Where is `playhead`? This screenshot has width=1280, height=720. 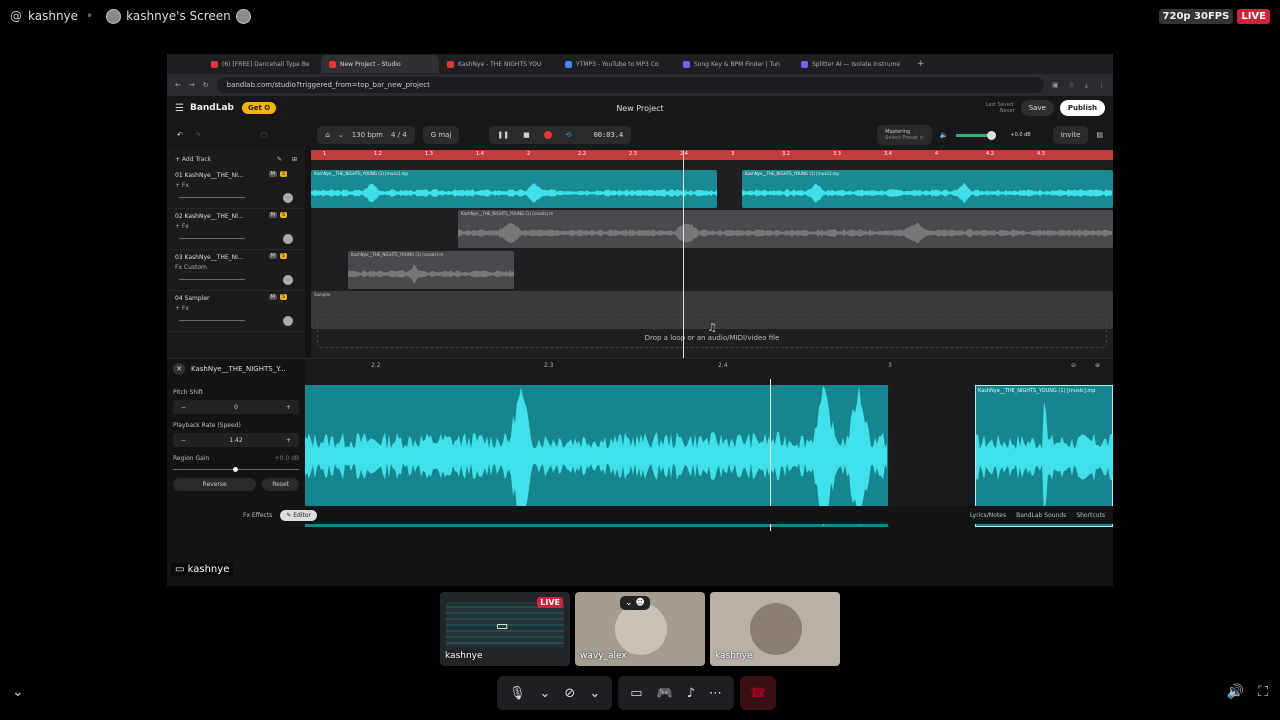
playhead is located at coordinates (683, 254).